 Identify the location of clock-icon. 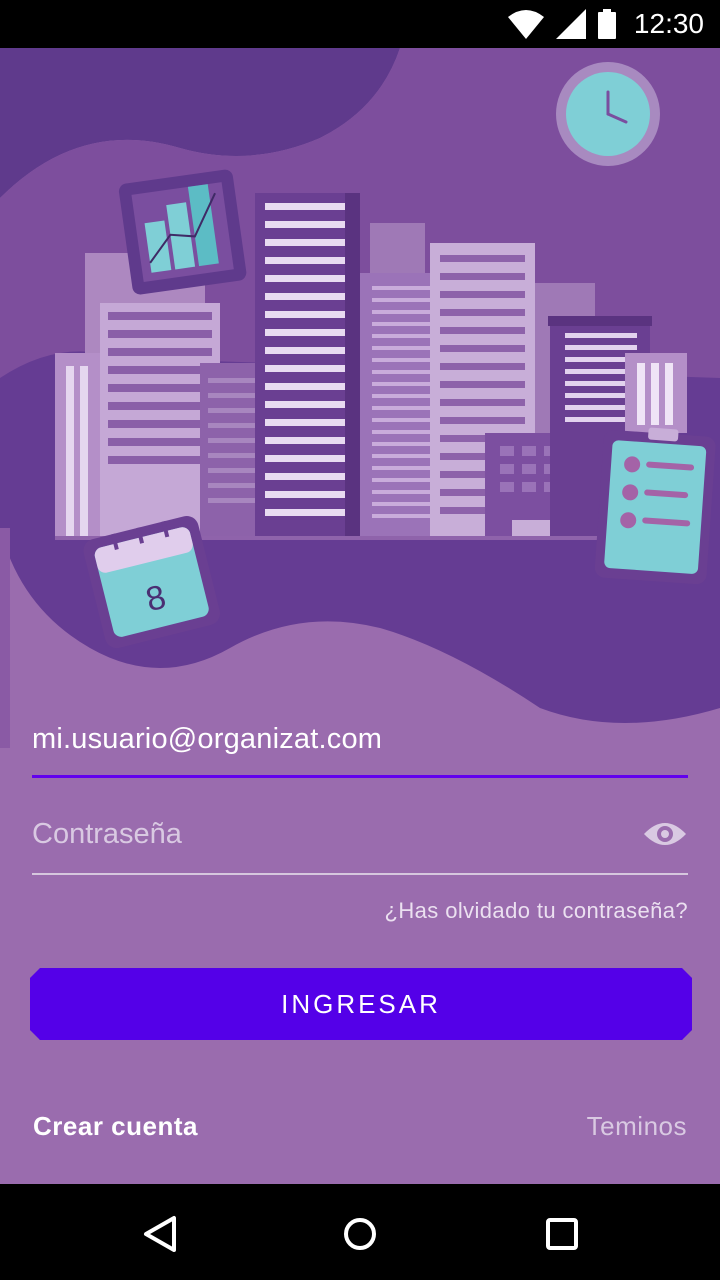
(608, 114).